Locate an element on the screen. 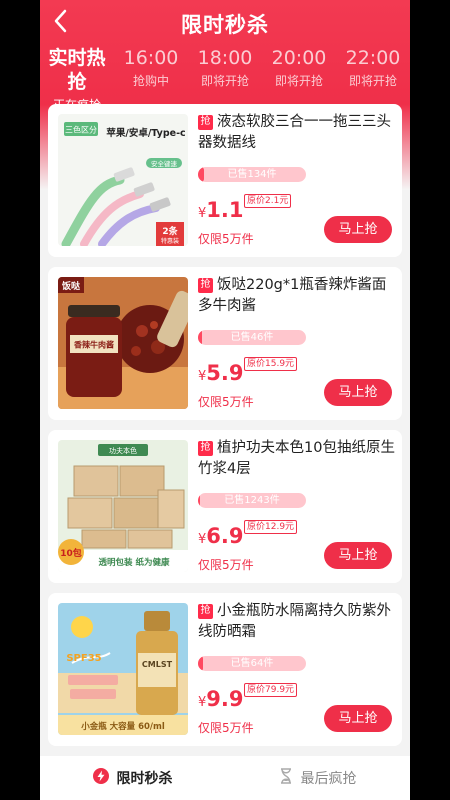 This screenshot has width=450, height=800. sale-price: ¥6.9 is located at coordinates (220, 536).